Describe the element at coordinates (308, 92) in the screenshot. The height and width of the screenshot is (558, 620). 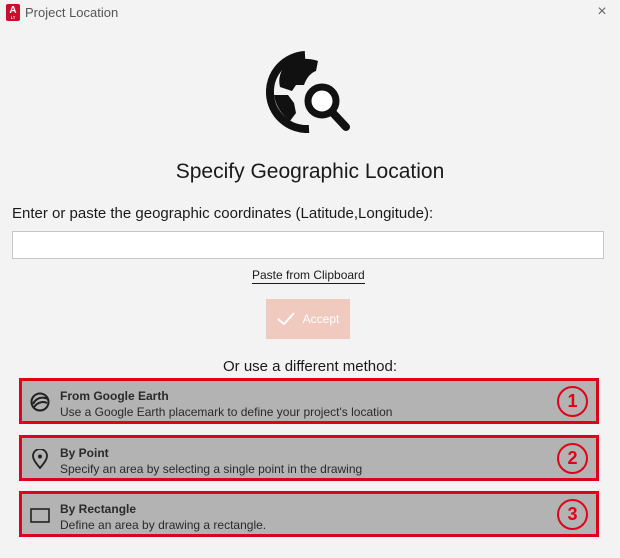
I see `globe-search-icon` at that location.